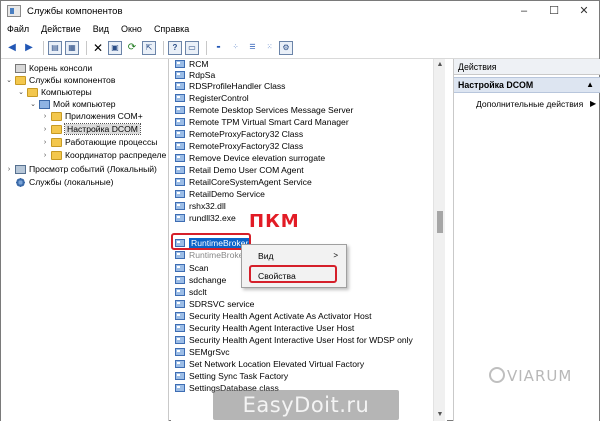 Image resolution: width=600 pixels, height=421 pixels. What do you see at coordinates (54, 92) in the screenshot?
I see `tree-item-computers: ⌄ Компьютеры` at bounding box center [54, 92].